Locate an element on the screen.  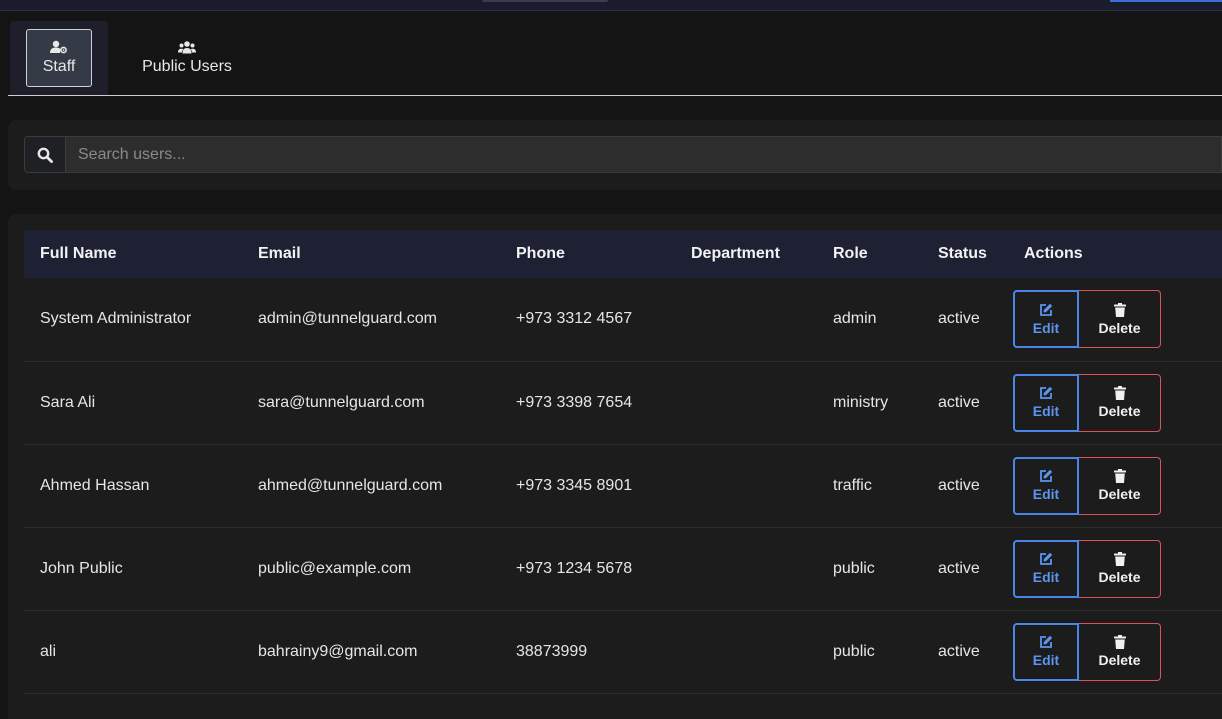
users-icon is located at coordinates (187, 47).